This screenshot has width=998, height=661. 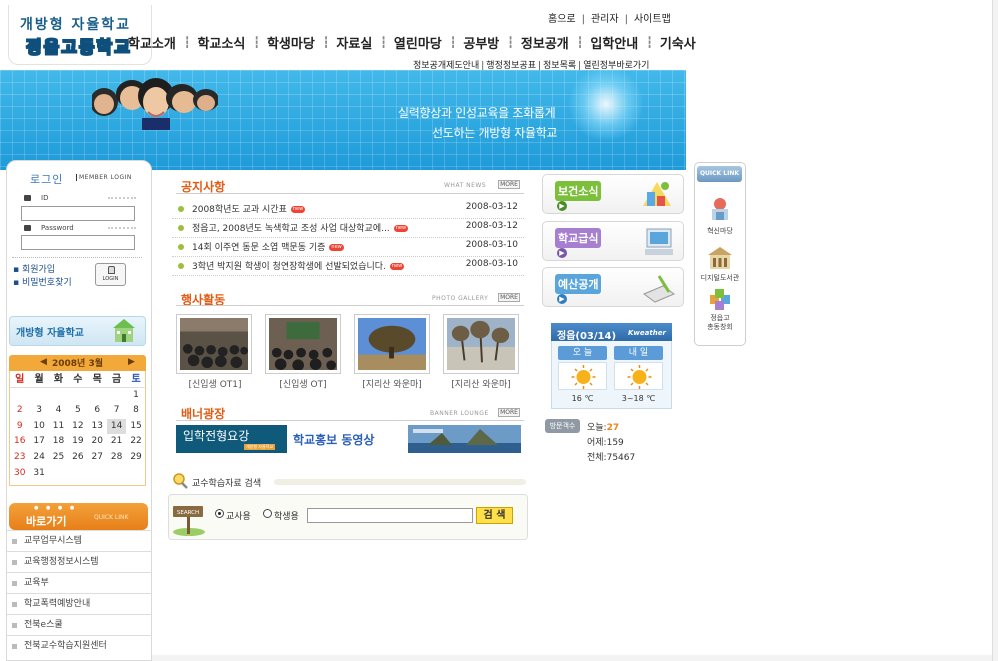 I want to click on calendar-day: 14, so click(x=116, y=426).